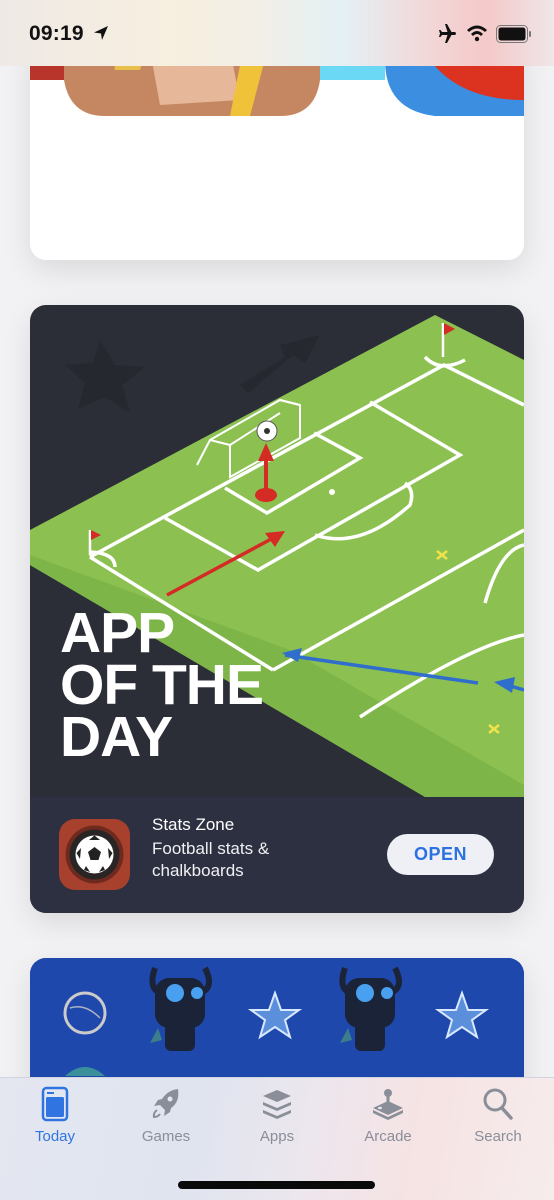 The image size is (554, 1200). I want to click on app-of-the-day-title: APP OF THE DAY, so click(162, 685).